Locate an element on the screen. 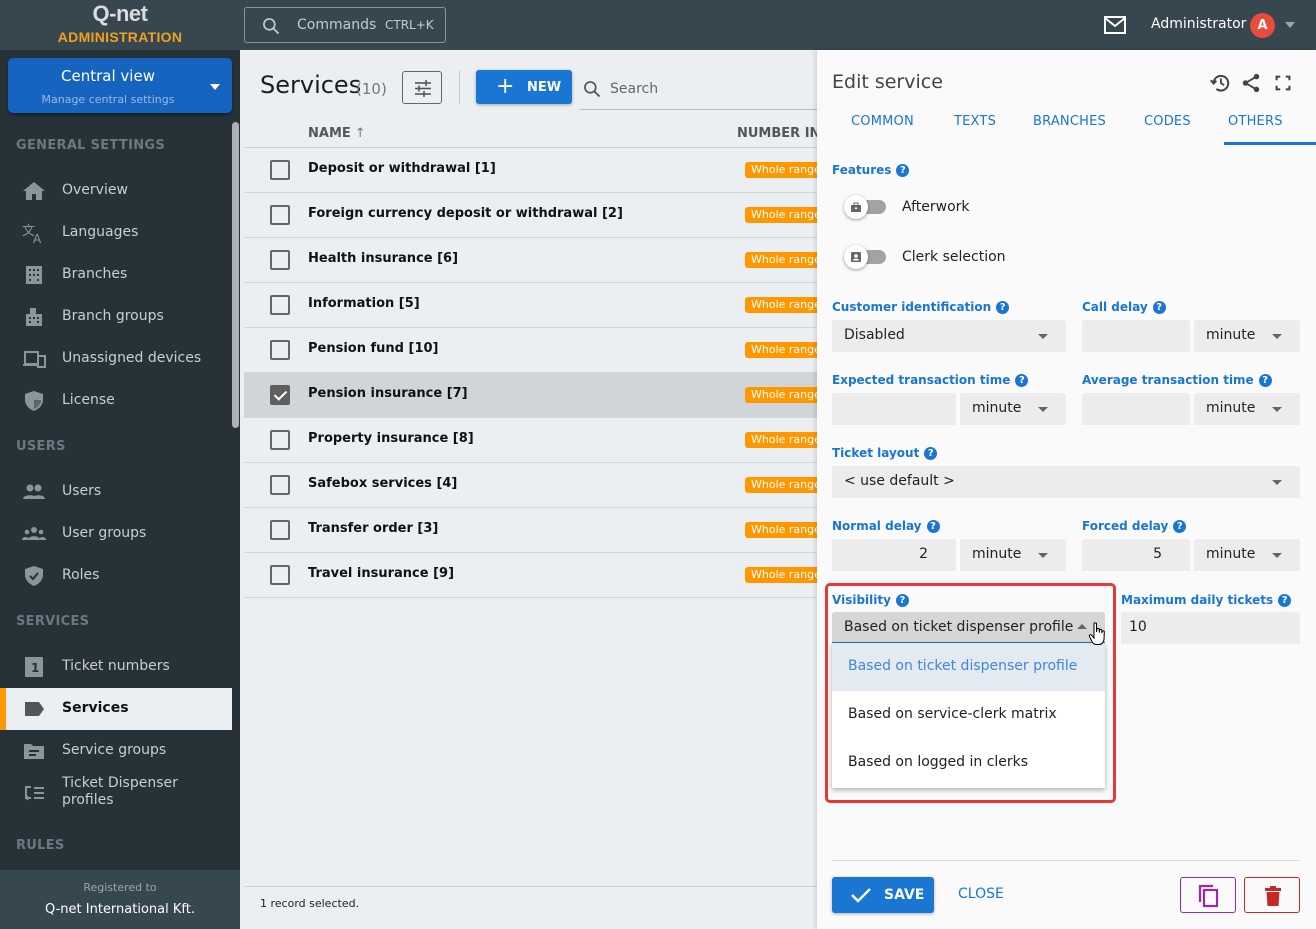 This screenshot has height=929, width=1316. table-row: Pension insurance [7] Whole range is located at coordinates (530, 395).